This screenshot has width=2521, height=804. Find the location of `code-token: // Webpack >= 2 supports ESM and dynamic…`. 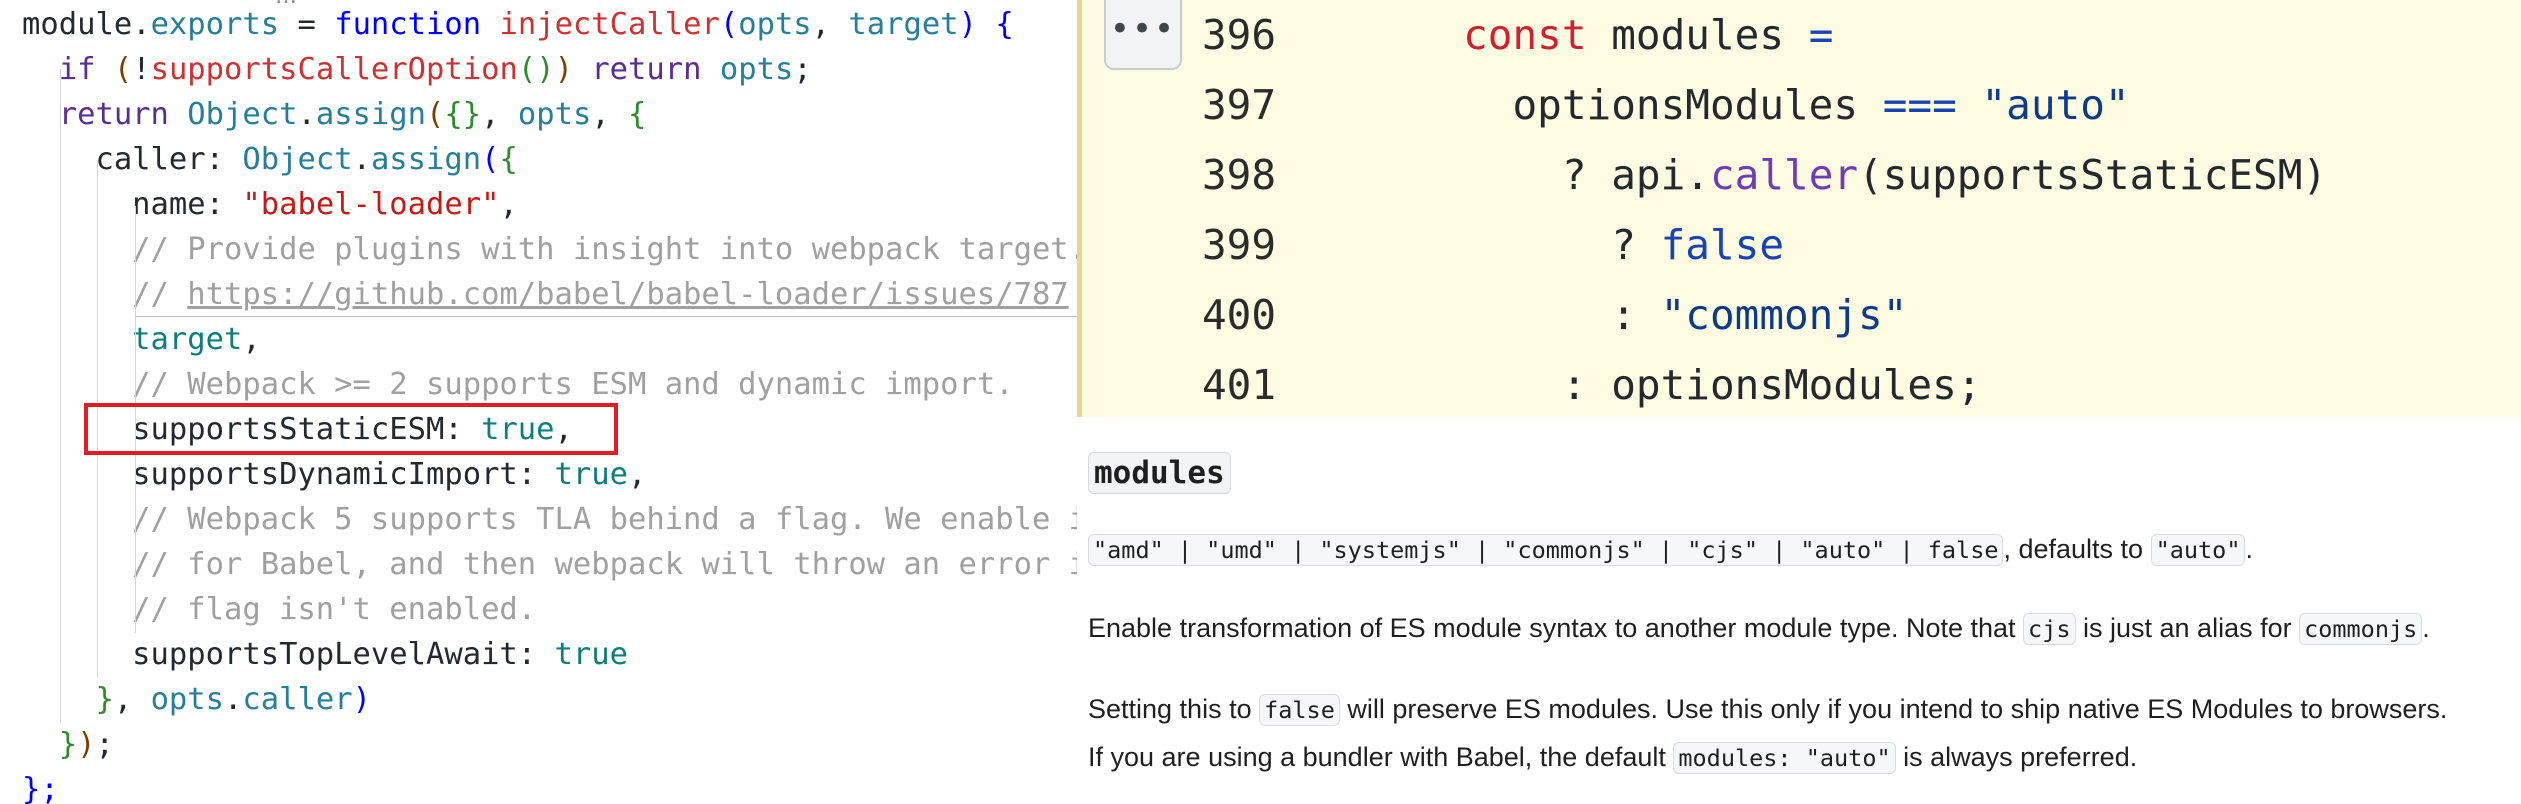

code-token: // Webpack >= 2 supports ESM and dynamic… is located at coordinates (518, 384).